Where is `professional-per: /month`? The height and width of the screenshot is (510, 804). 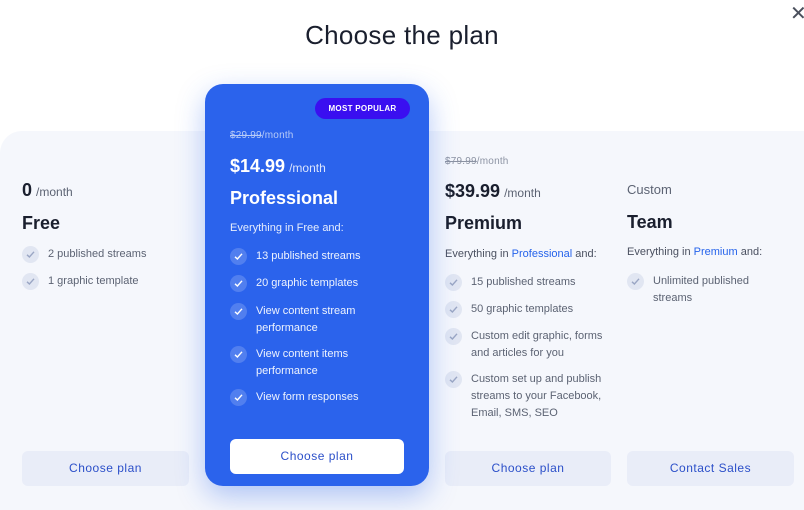
professional-per: /month is located at coordinates (307, 168).